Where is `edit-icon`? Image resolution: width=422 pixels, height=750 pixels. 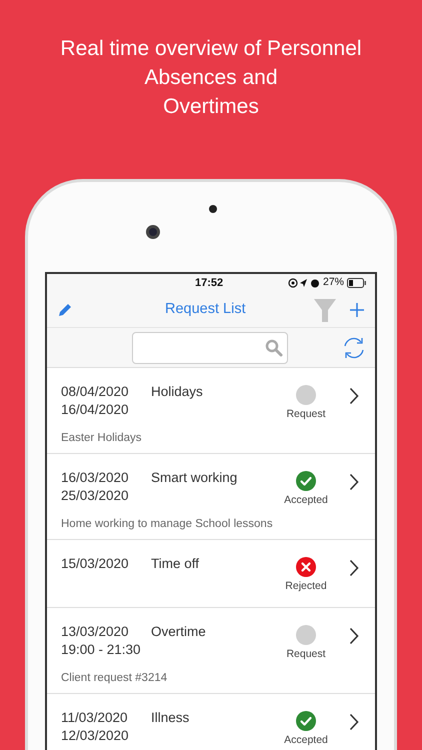
edit-icon is located at coordinates (65, 310).